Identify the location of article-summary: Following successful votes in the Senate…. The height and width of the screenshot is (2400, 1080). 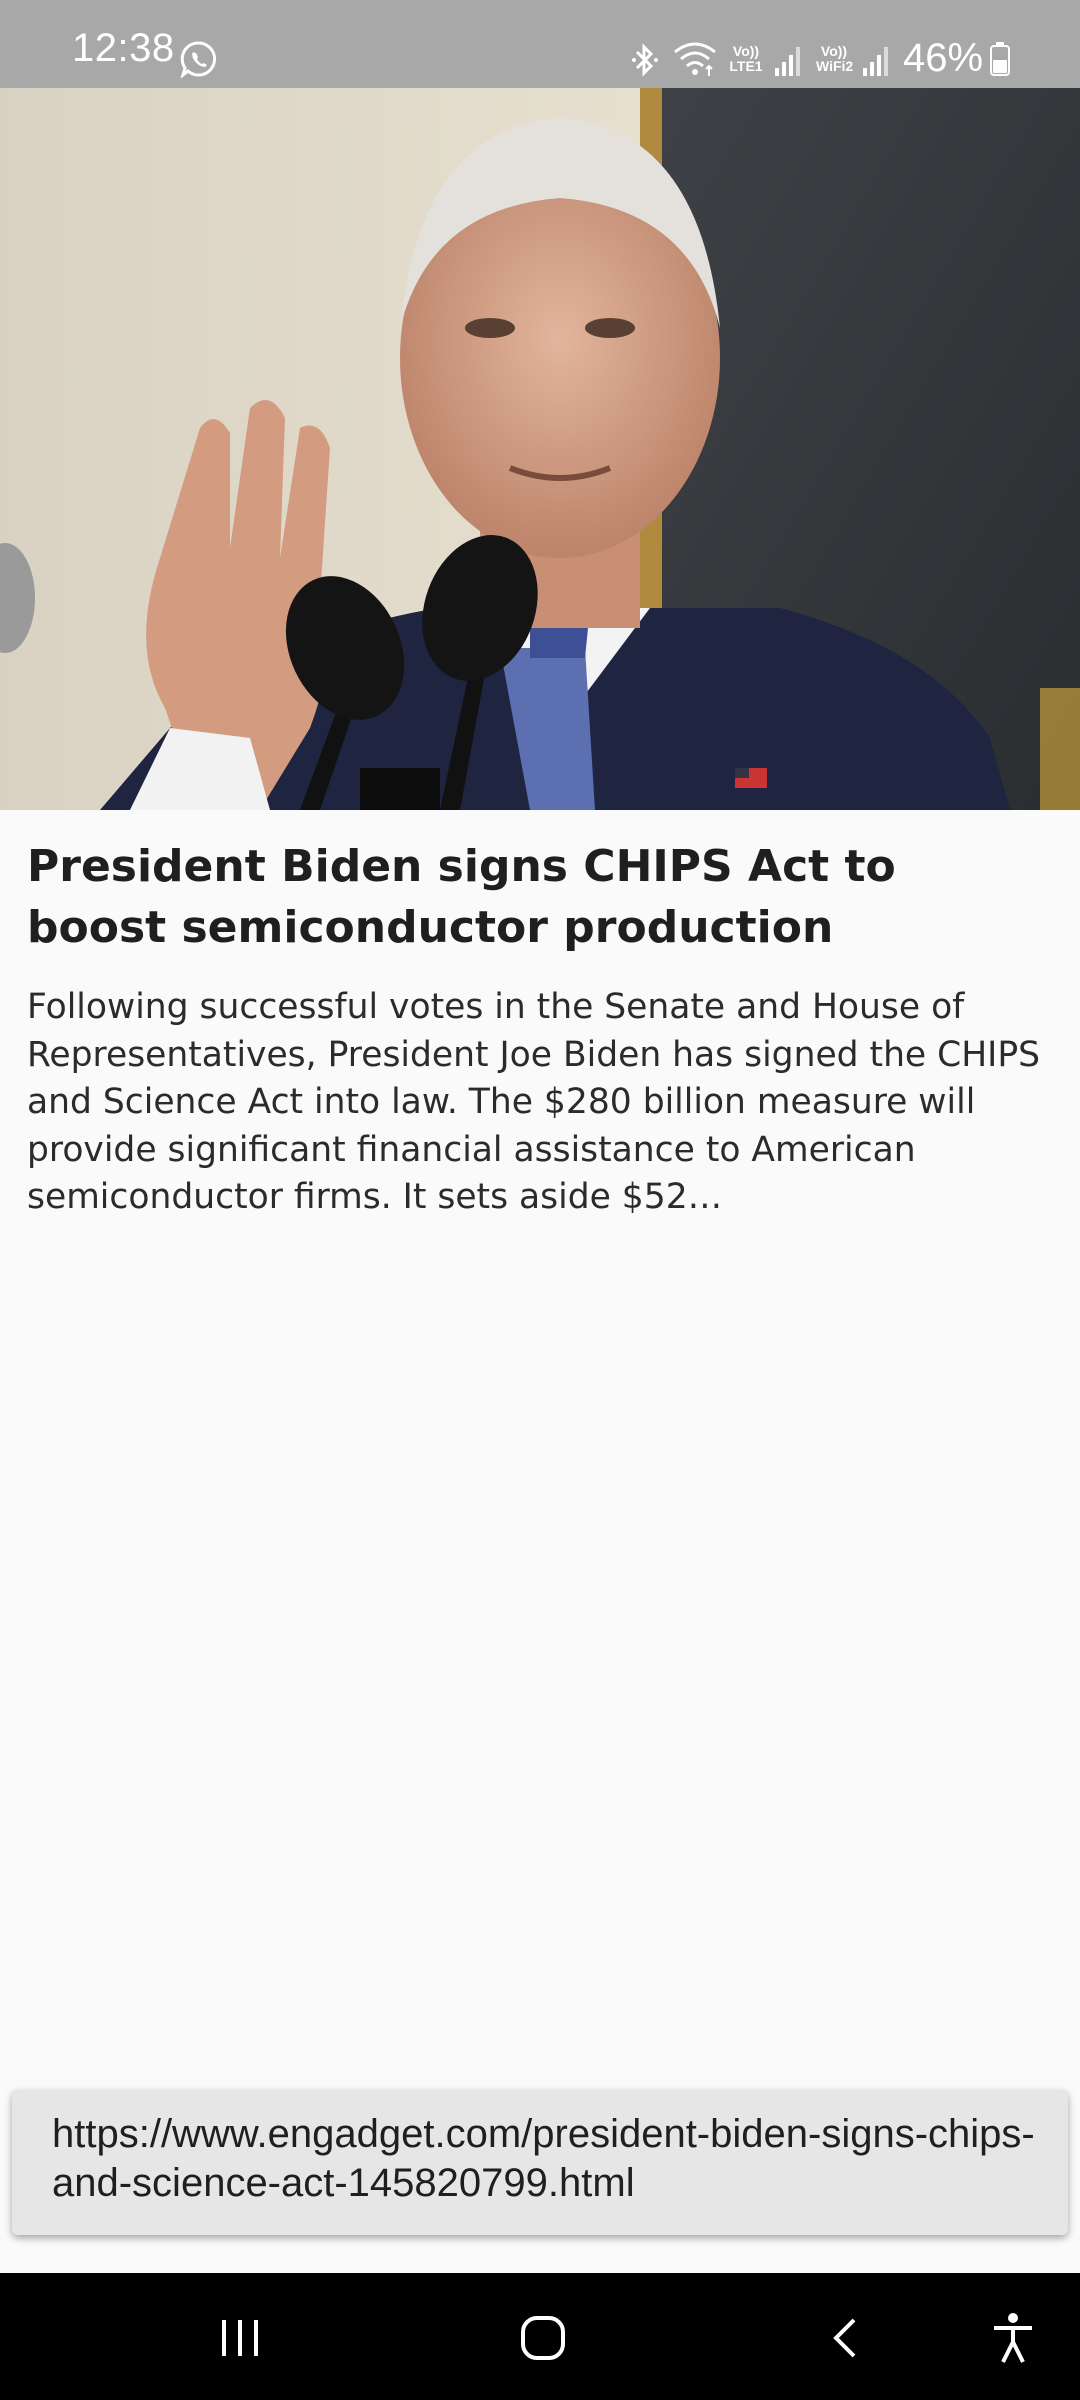
(534, 1102).